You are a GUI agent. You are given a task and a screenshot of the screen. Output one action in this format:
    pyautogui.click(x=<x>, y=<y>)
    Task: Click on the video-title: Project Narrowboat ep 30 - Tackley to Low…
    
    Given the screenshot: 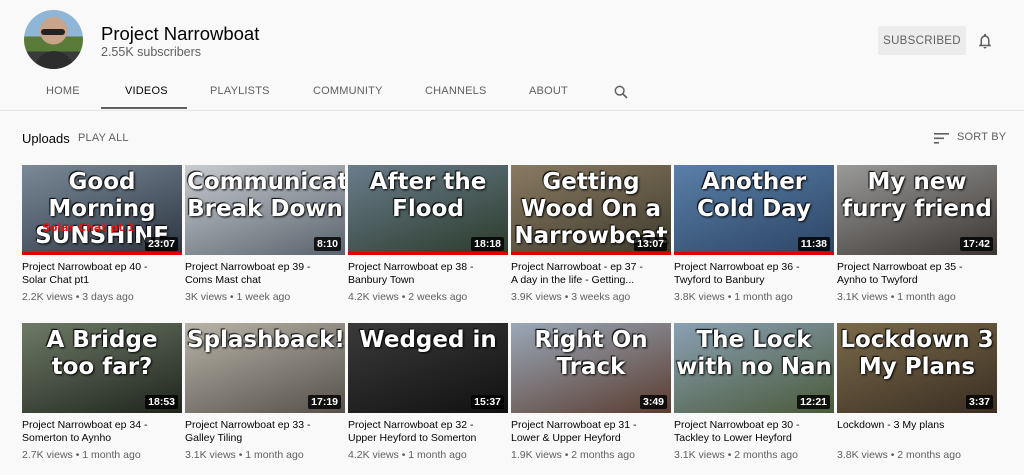 What is the action you would take?
    pyautogui.click(x=754, y=432)
    